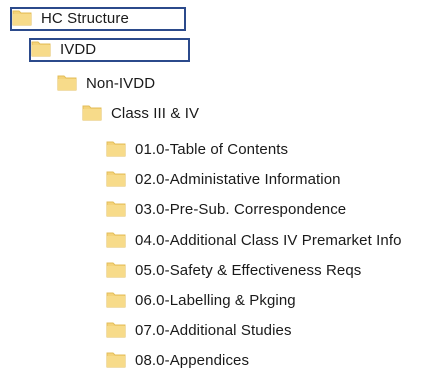  I want to click on tree-item-label: 05.0-Safety & Effectiveness Reqs, so click(248, 270).